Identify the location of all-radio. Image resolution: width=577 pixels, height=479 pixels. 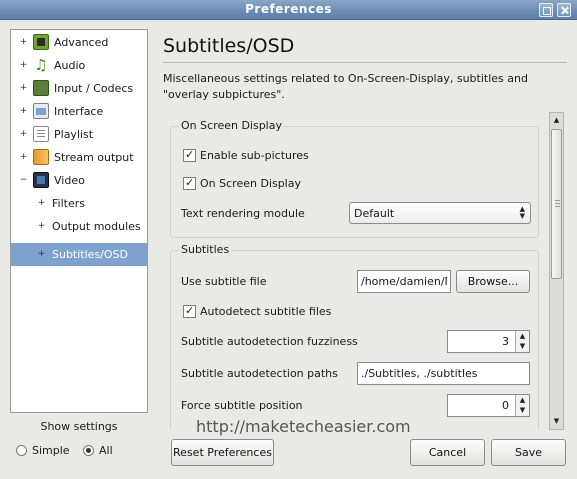
(88, 450).